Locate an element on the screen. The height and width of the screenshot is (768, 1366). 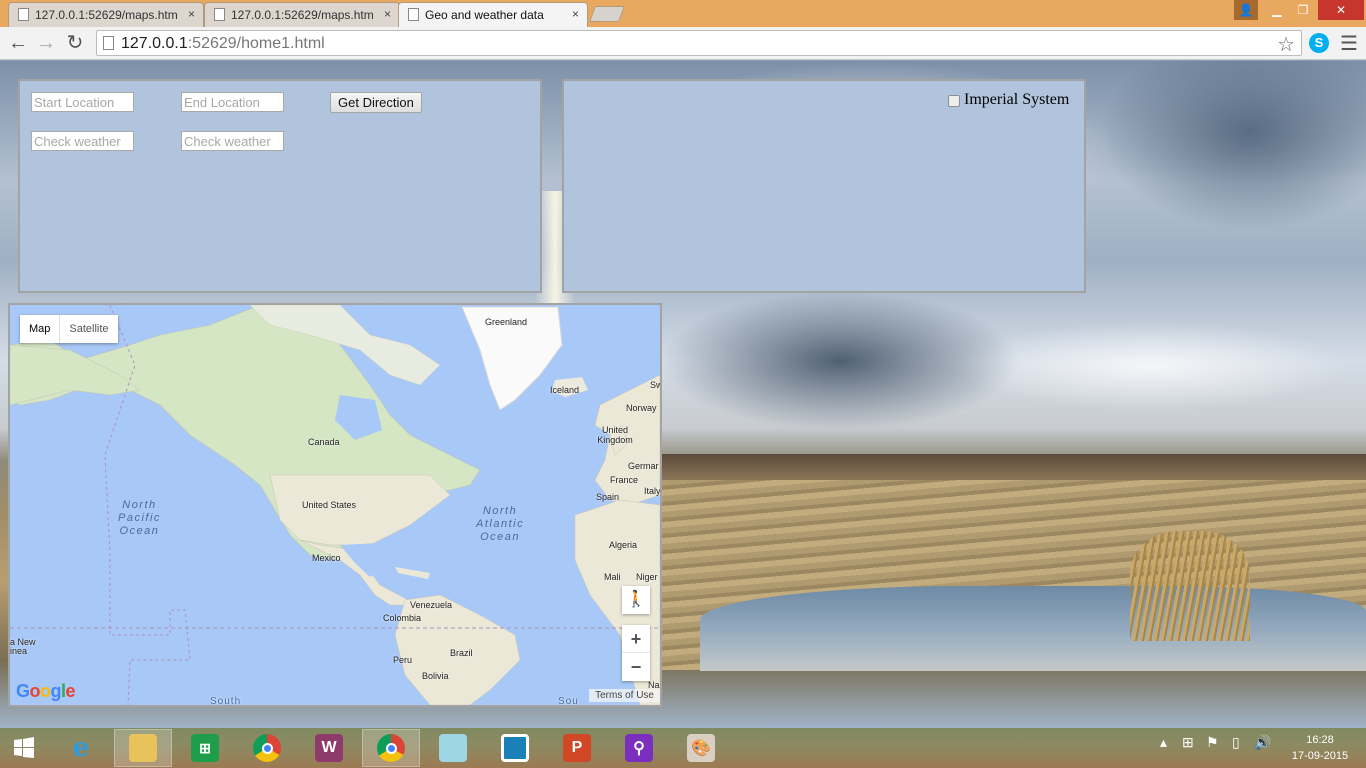
chrome-icon is located at coordinates (267, 748).